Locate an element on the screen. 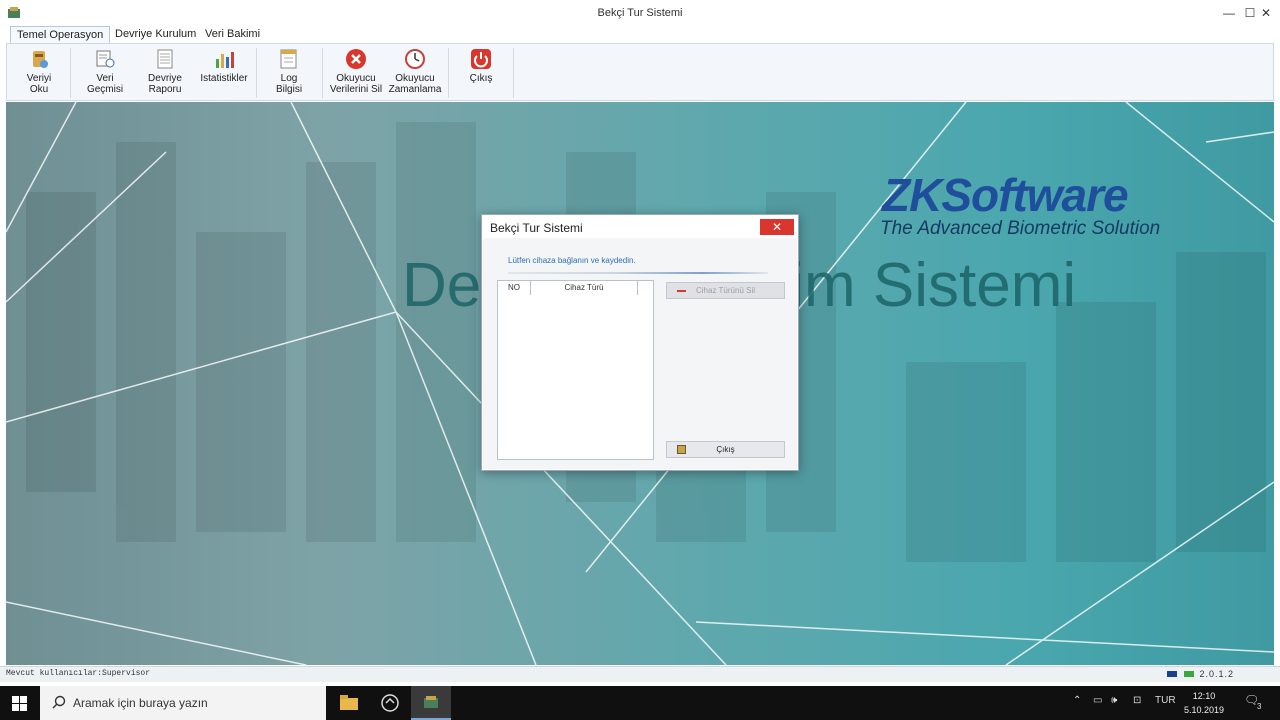 This screenshot has height=720, width=1280. folder-icon is located at coordinates (349, 702).